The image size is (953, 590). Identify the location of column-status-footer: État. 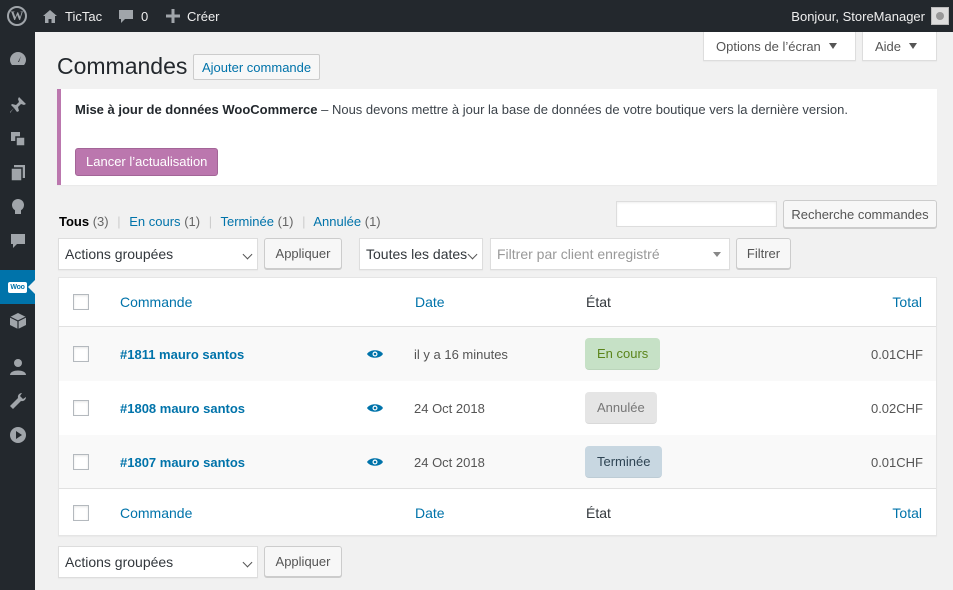
(598, 512).